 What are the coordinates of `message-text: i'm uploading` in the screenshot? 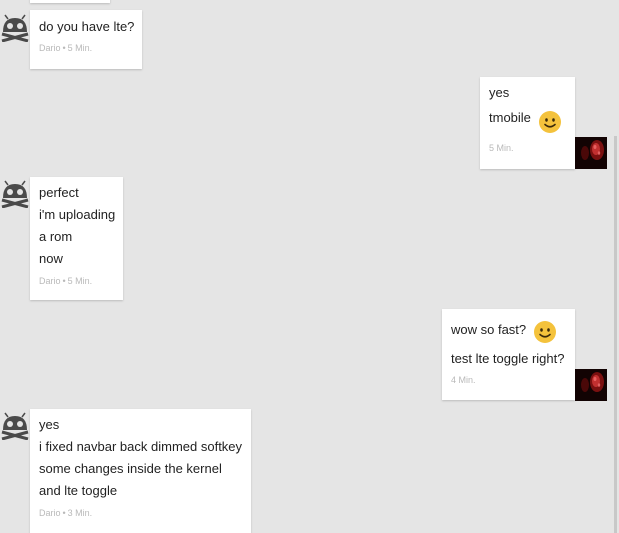 It's located at (77, 214).